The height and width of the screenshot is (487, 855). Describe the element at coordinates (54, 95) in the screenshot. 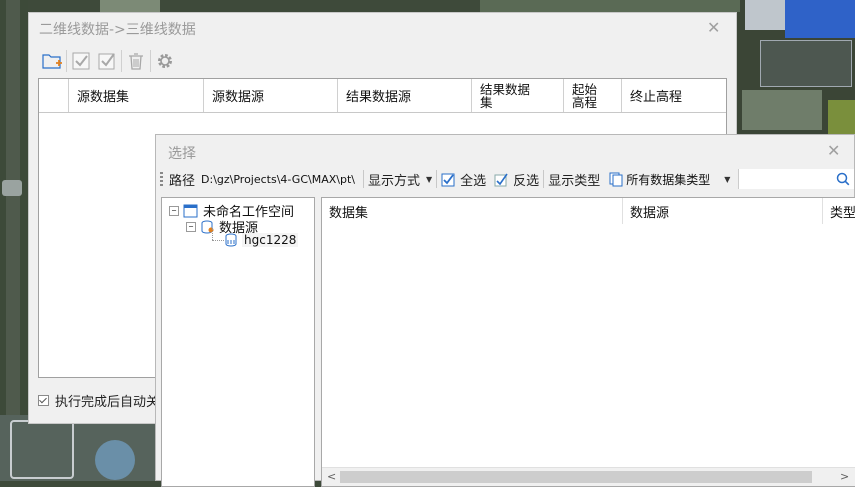

I see `row-header-cell` at that location.